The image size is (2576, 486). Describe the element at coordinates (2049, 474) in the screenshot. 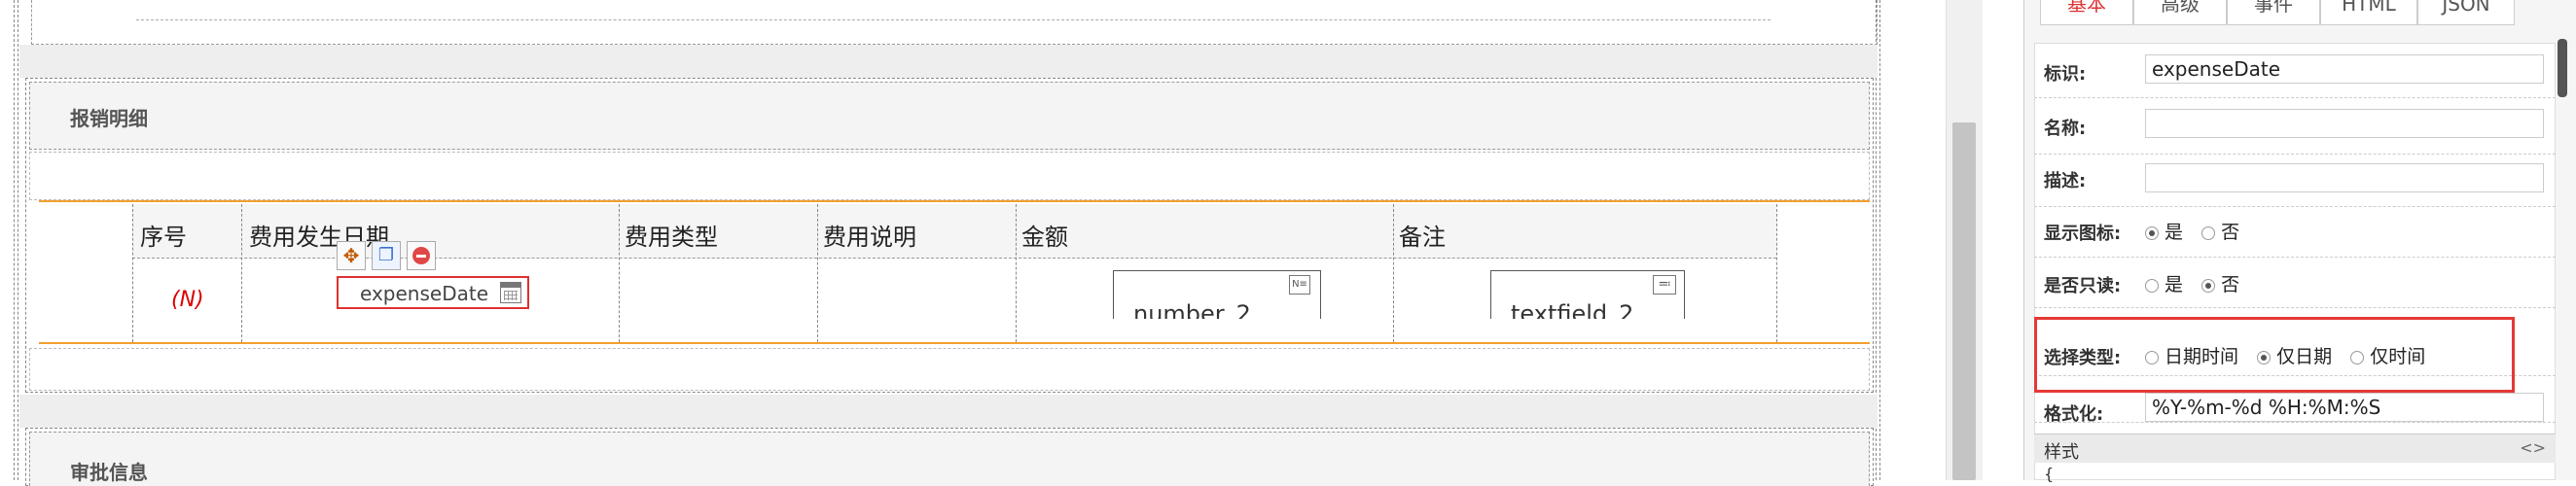

I see `style-editor: {` at that location.